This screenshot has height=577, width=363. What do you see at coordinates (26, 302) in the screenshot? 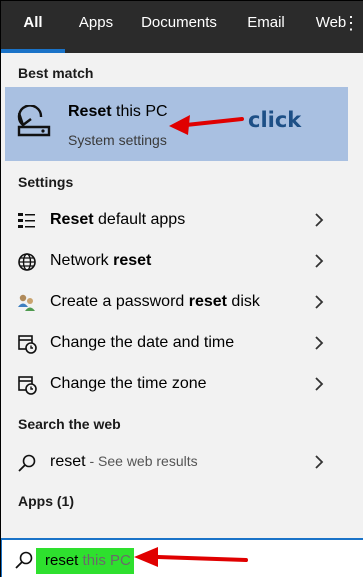
I see `users-key-icon` at bounding box center [26, 302].